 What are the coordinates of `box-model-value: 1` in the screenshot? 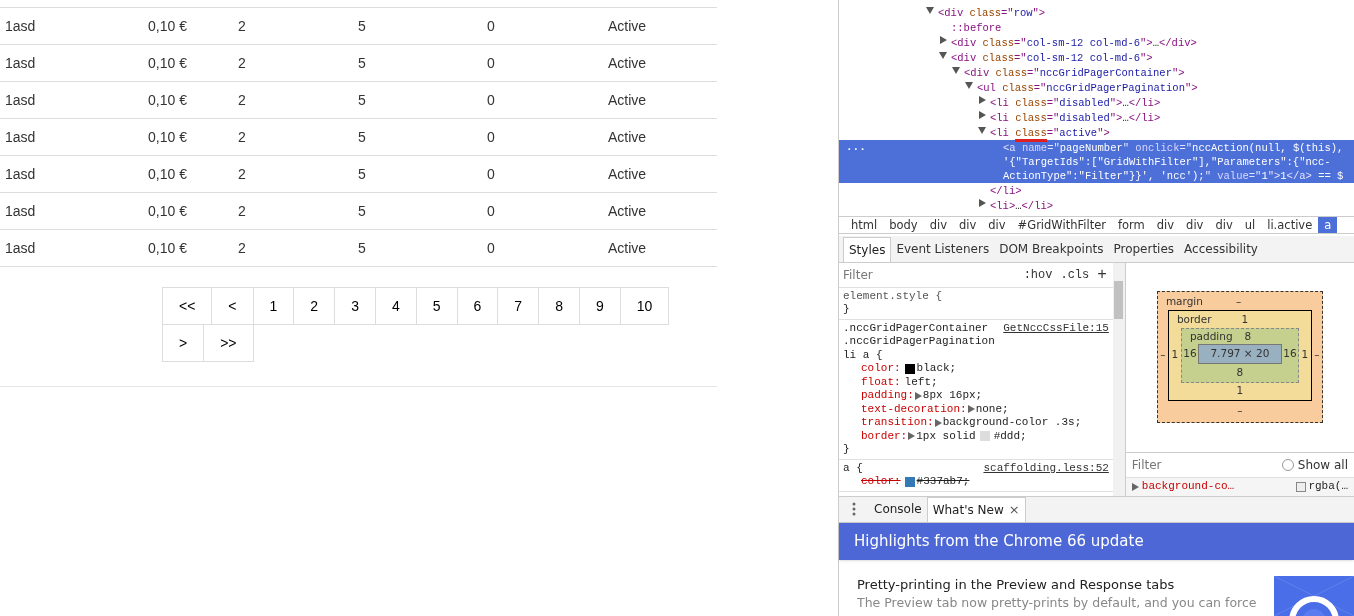 It's located at (1245, 319).